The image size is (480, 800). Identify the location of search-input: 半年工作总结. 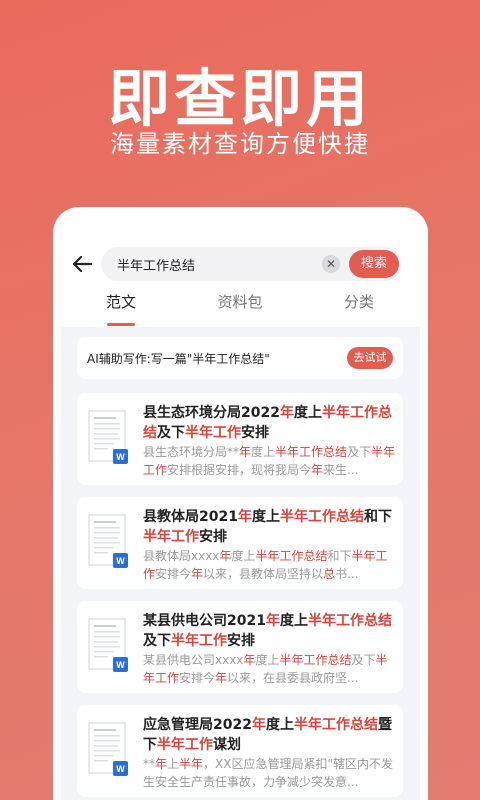
(156, 264).